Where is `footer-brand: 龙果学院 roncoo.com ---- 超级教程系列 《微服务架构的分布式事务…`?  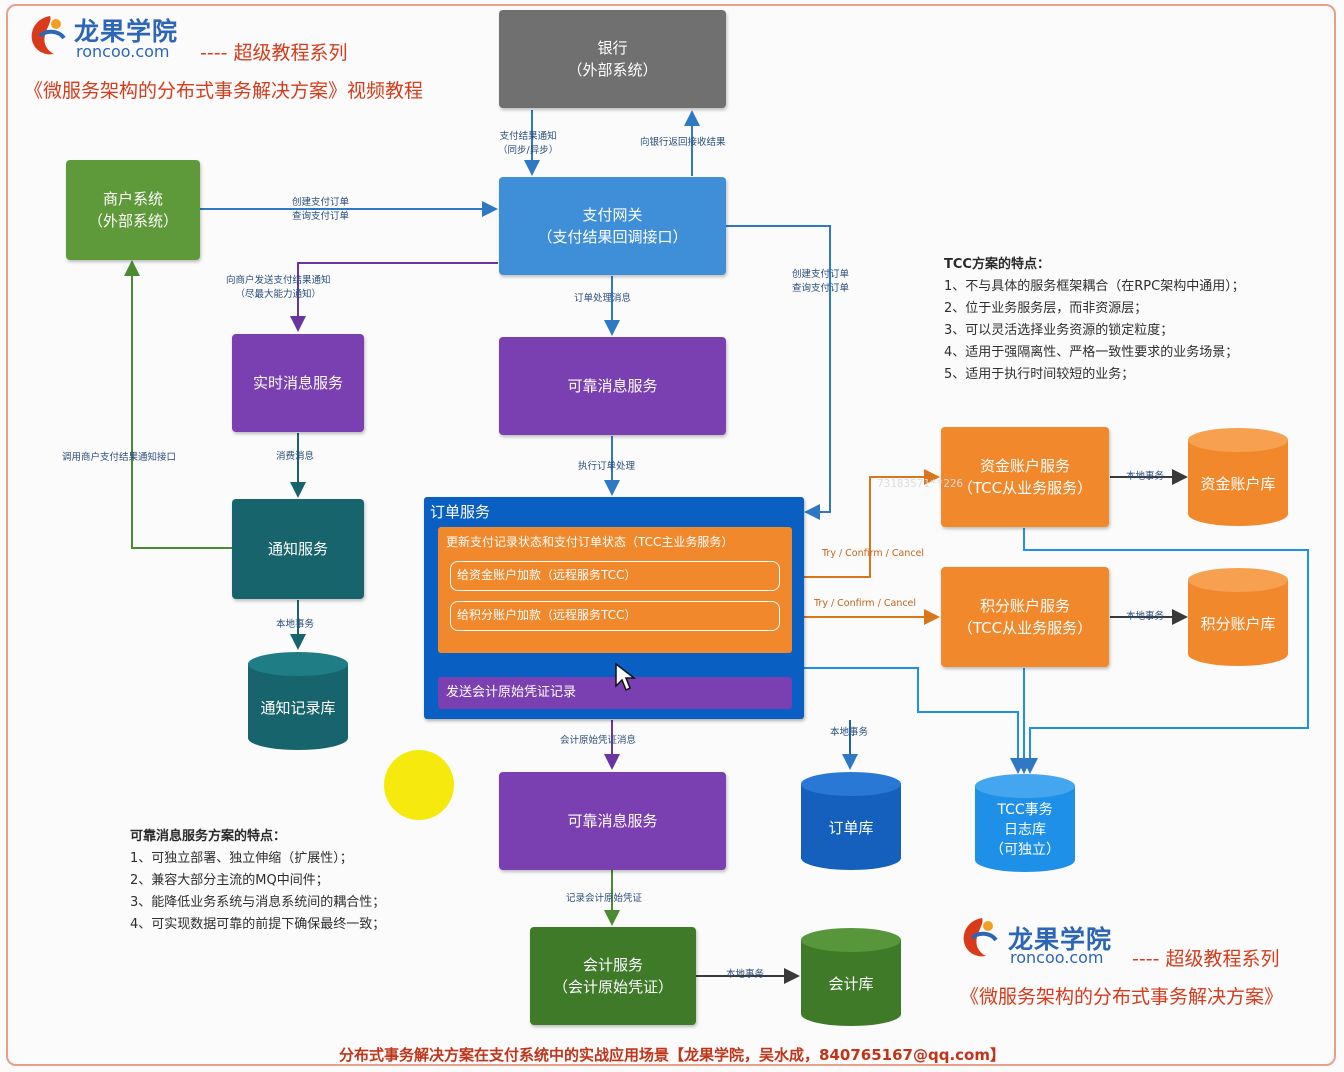 footer-brand: 龙果学院 roncoo.com ---- 超级教程系列 《微服务架构的分布式事务… is located at coordinates (1140, 965).